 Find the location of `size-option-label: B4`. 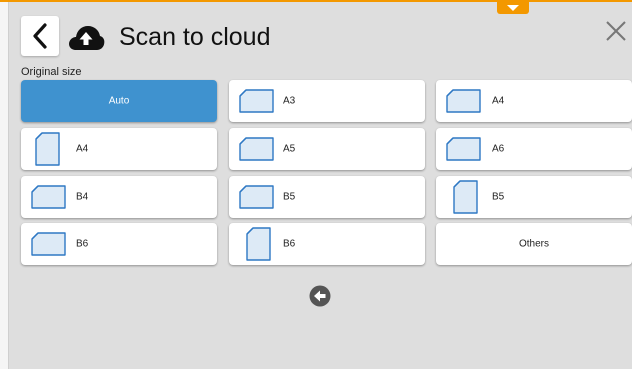

size-option-label: B4 is located at coordinates (82, 197).